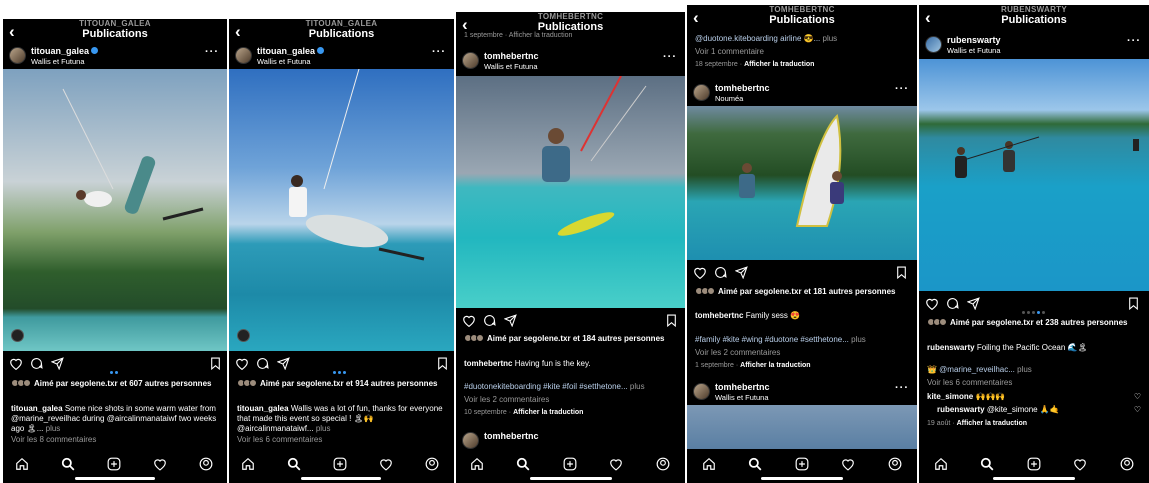 The image size is (1149, 483). What do you see at coordinates (802, 52) in the screenshot?
I see `previous-view-comments: Voir 1 commentaire` at bounding box center [802, 52].